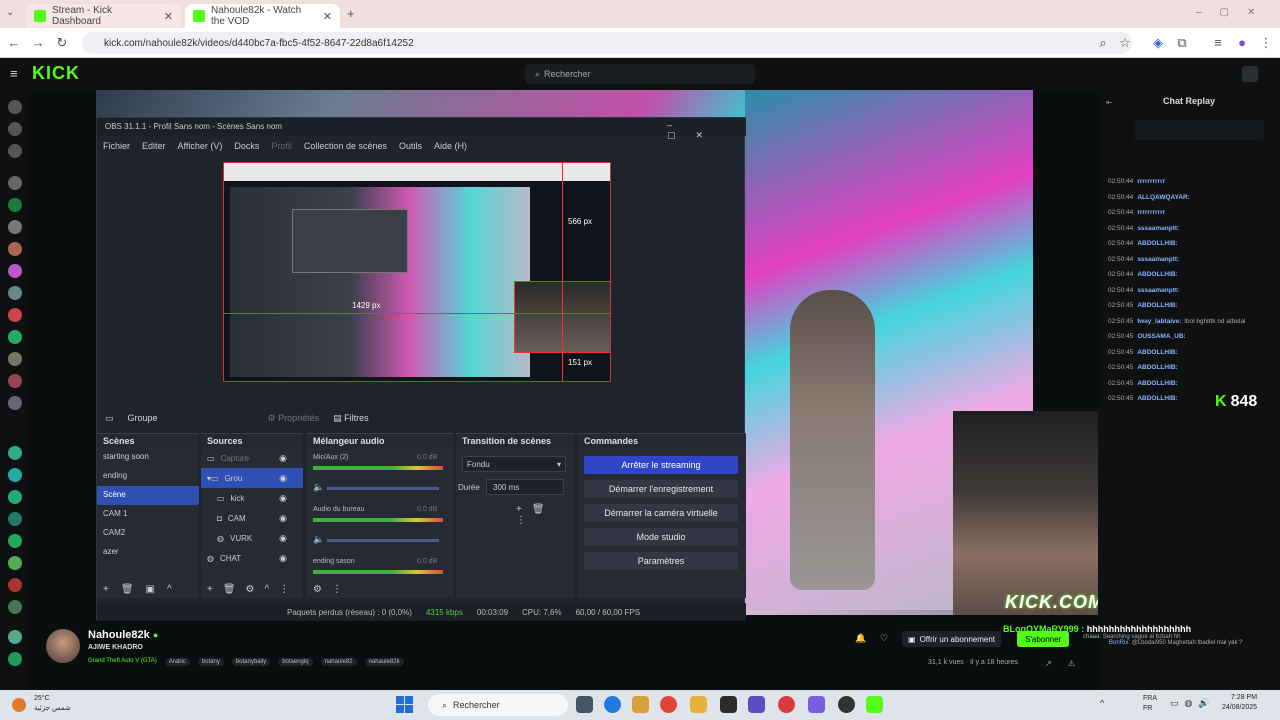  Describe the element at coordinates (584, 704) in the screenshot. I see `task-view-icon` at that location.